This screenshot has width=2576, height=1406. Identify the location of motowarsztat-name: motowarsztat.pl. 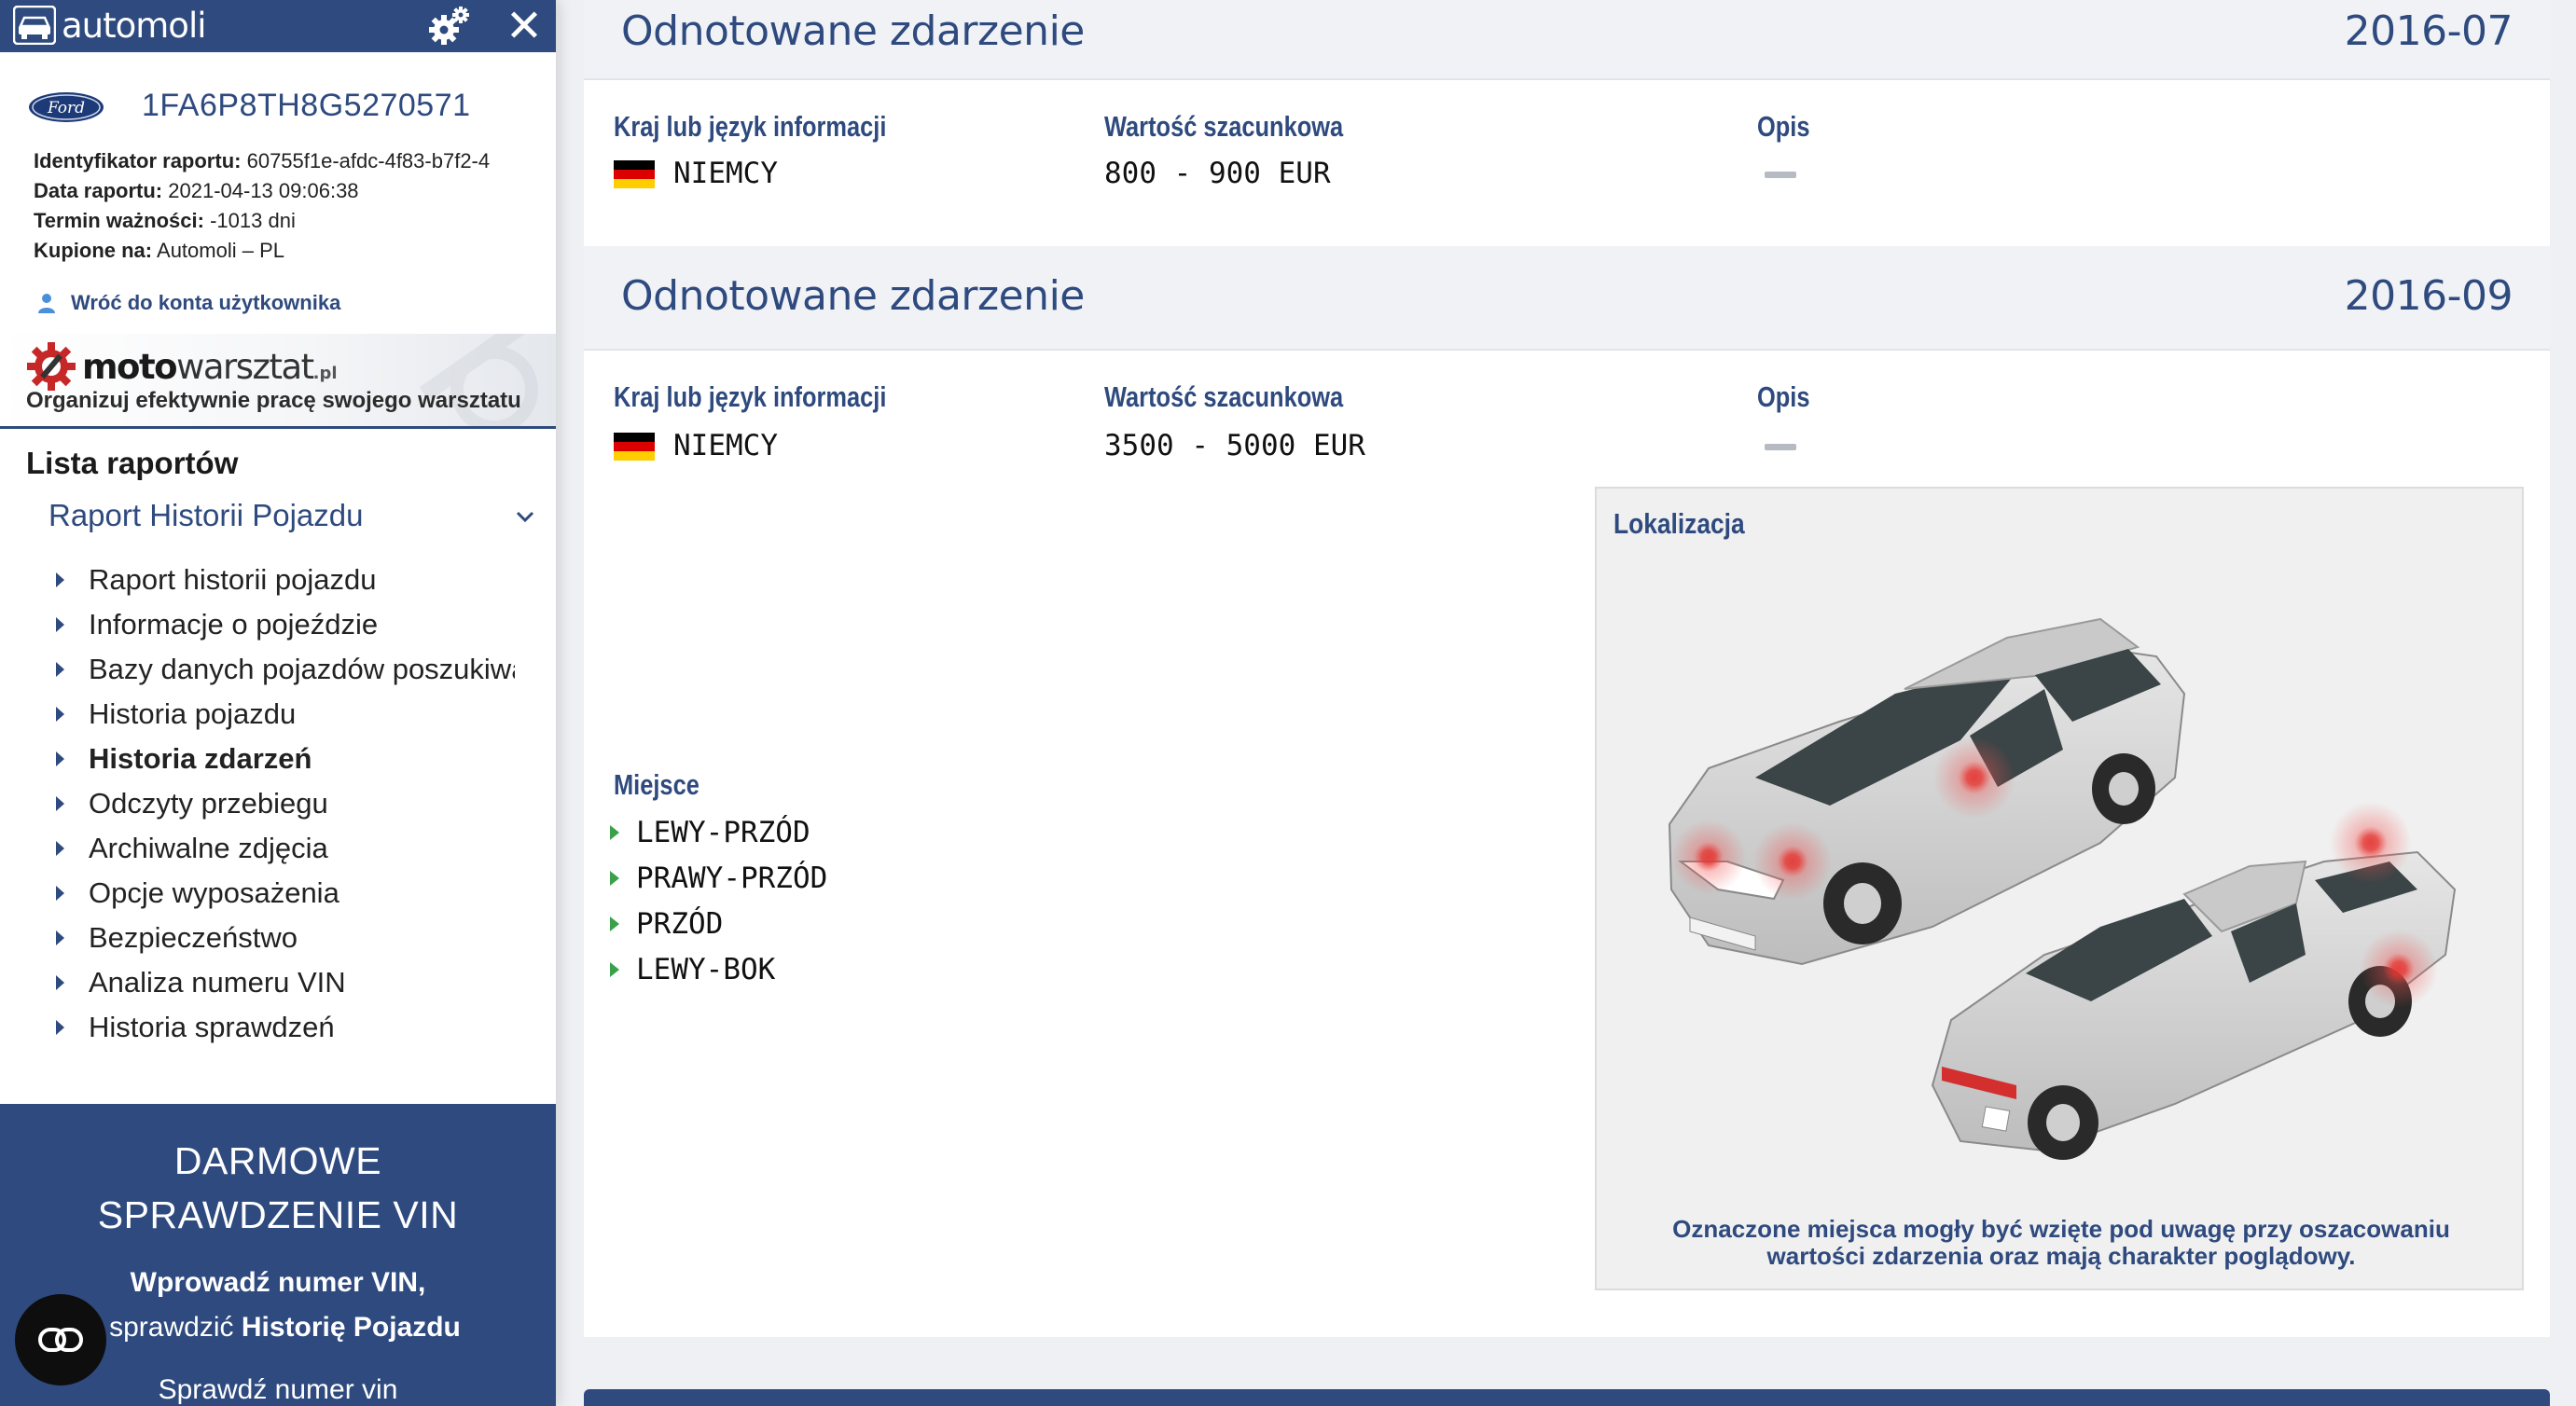
(210, 367).